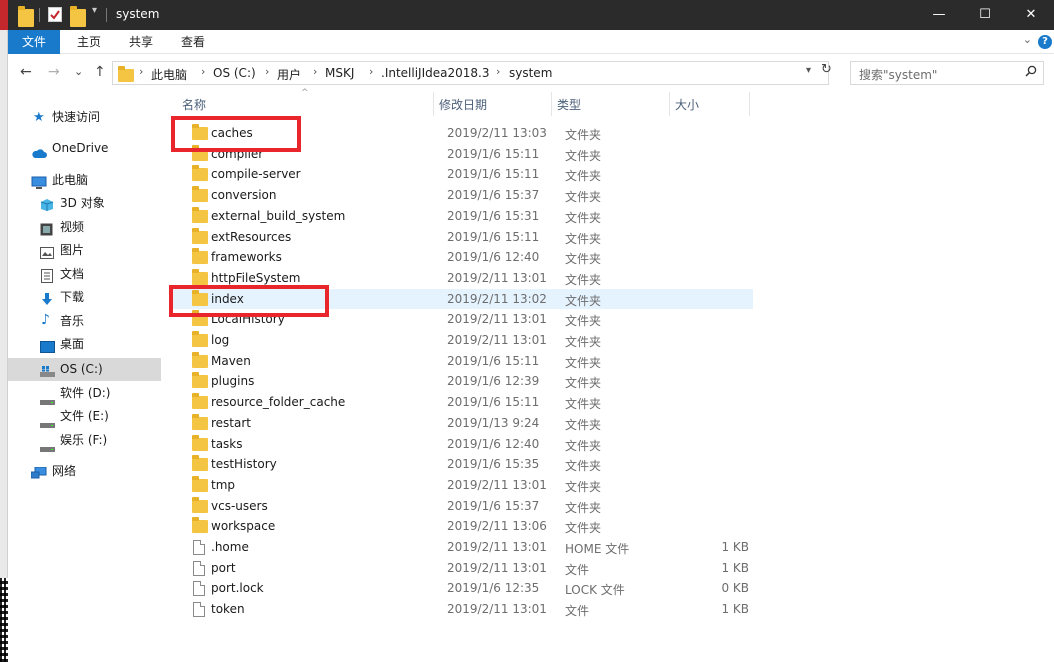 The width and height of the screenshot is (1054, 662). I want to click on address-dropdown-icon: ▾, so click(808, 70).